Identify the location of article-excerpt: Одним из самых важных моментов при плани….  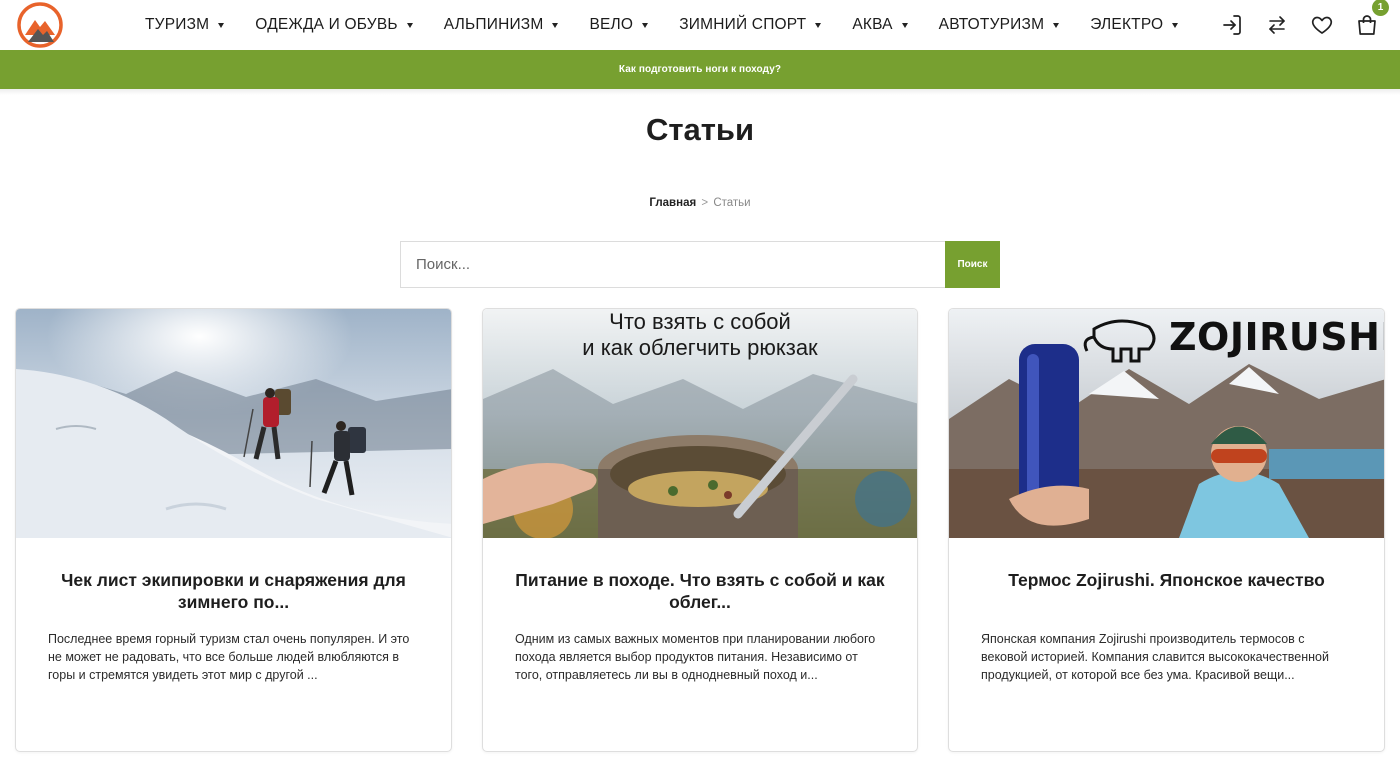
(695, 657).